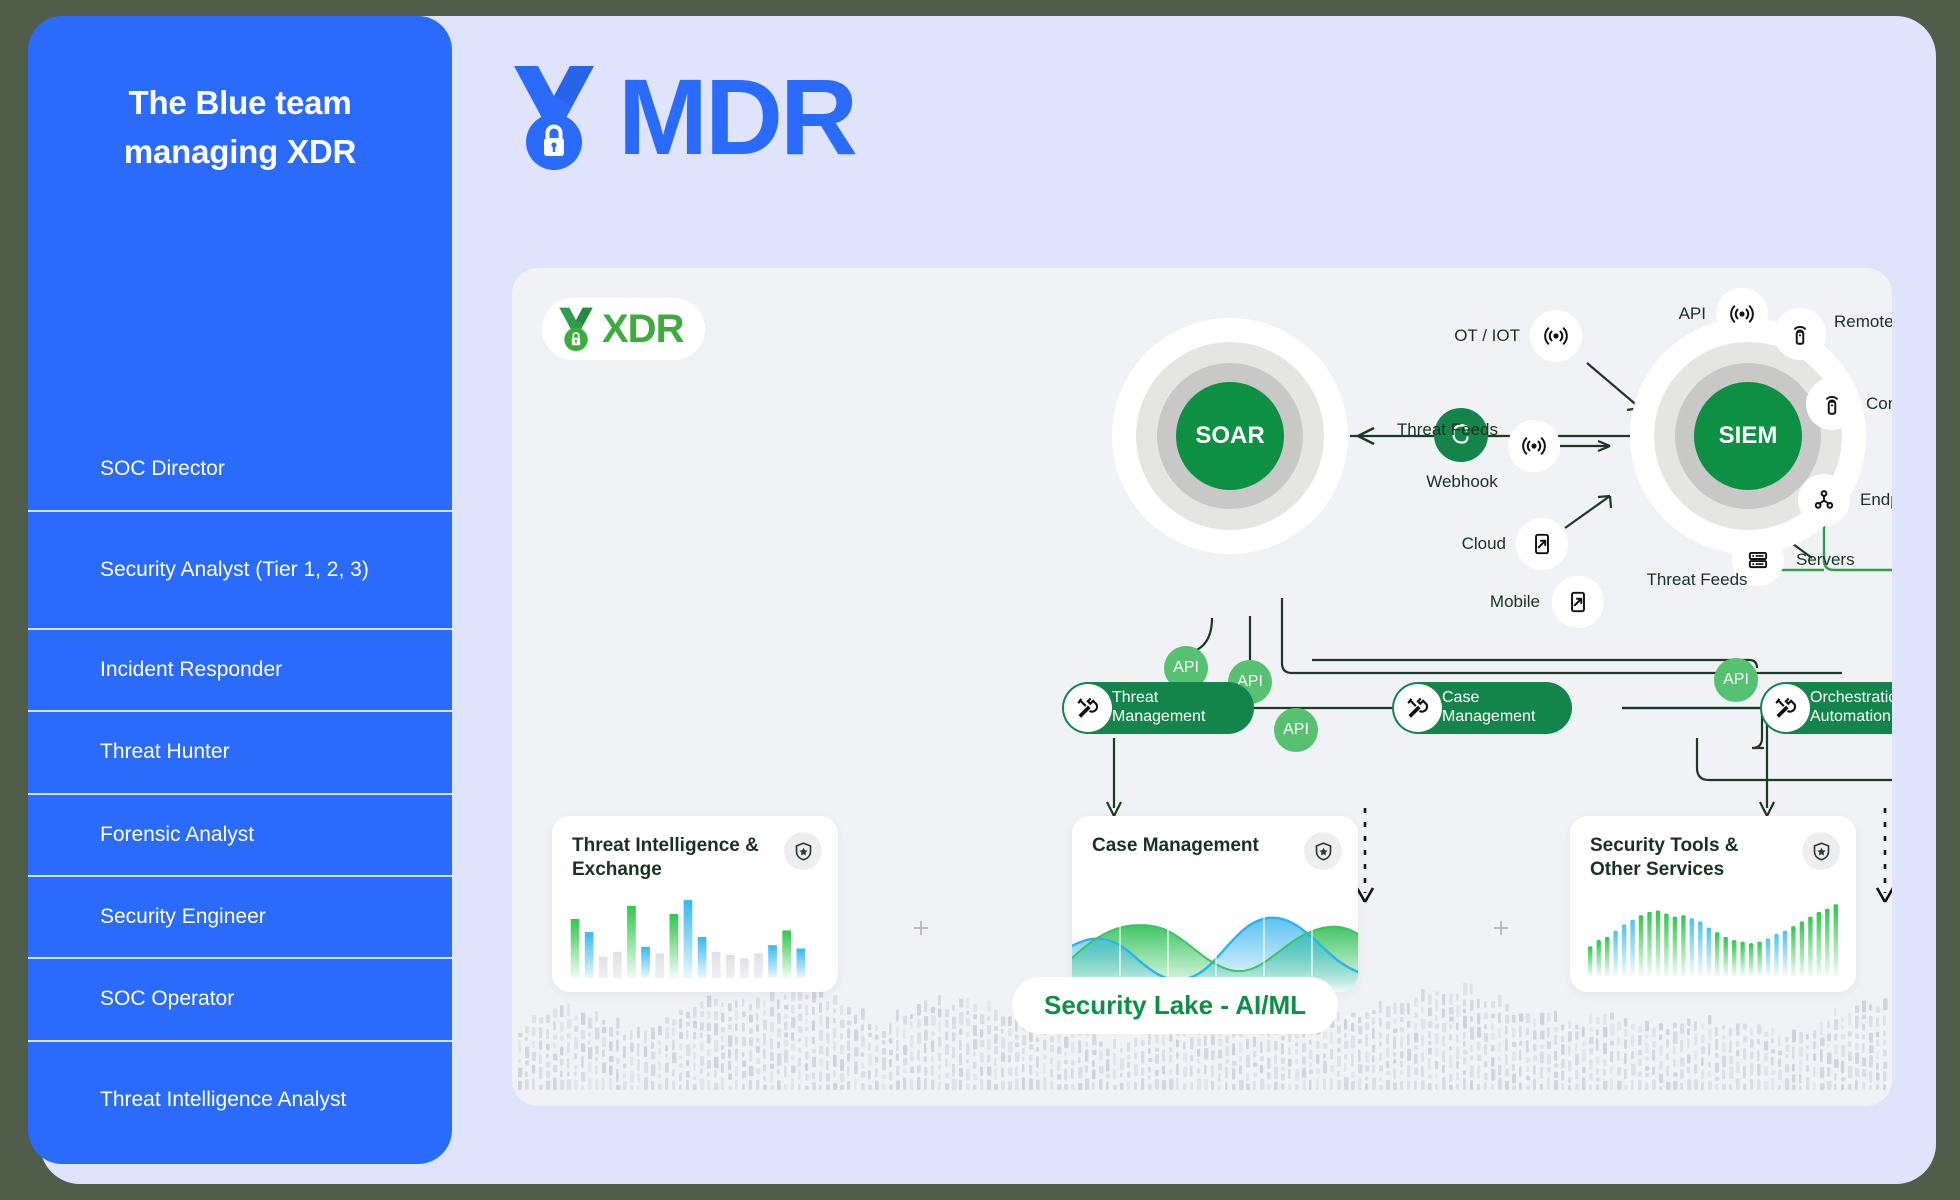 This screenshot has height=1200, width=1960. I want to click on ot-iot-label: OT / IOT, so click(1487, 335).